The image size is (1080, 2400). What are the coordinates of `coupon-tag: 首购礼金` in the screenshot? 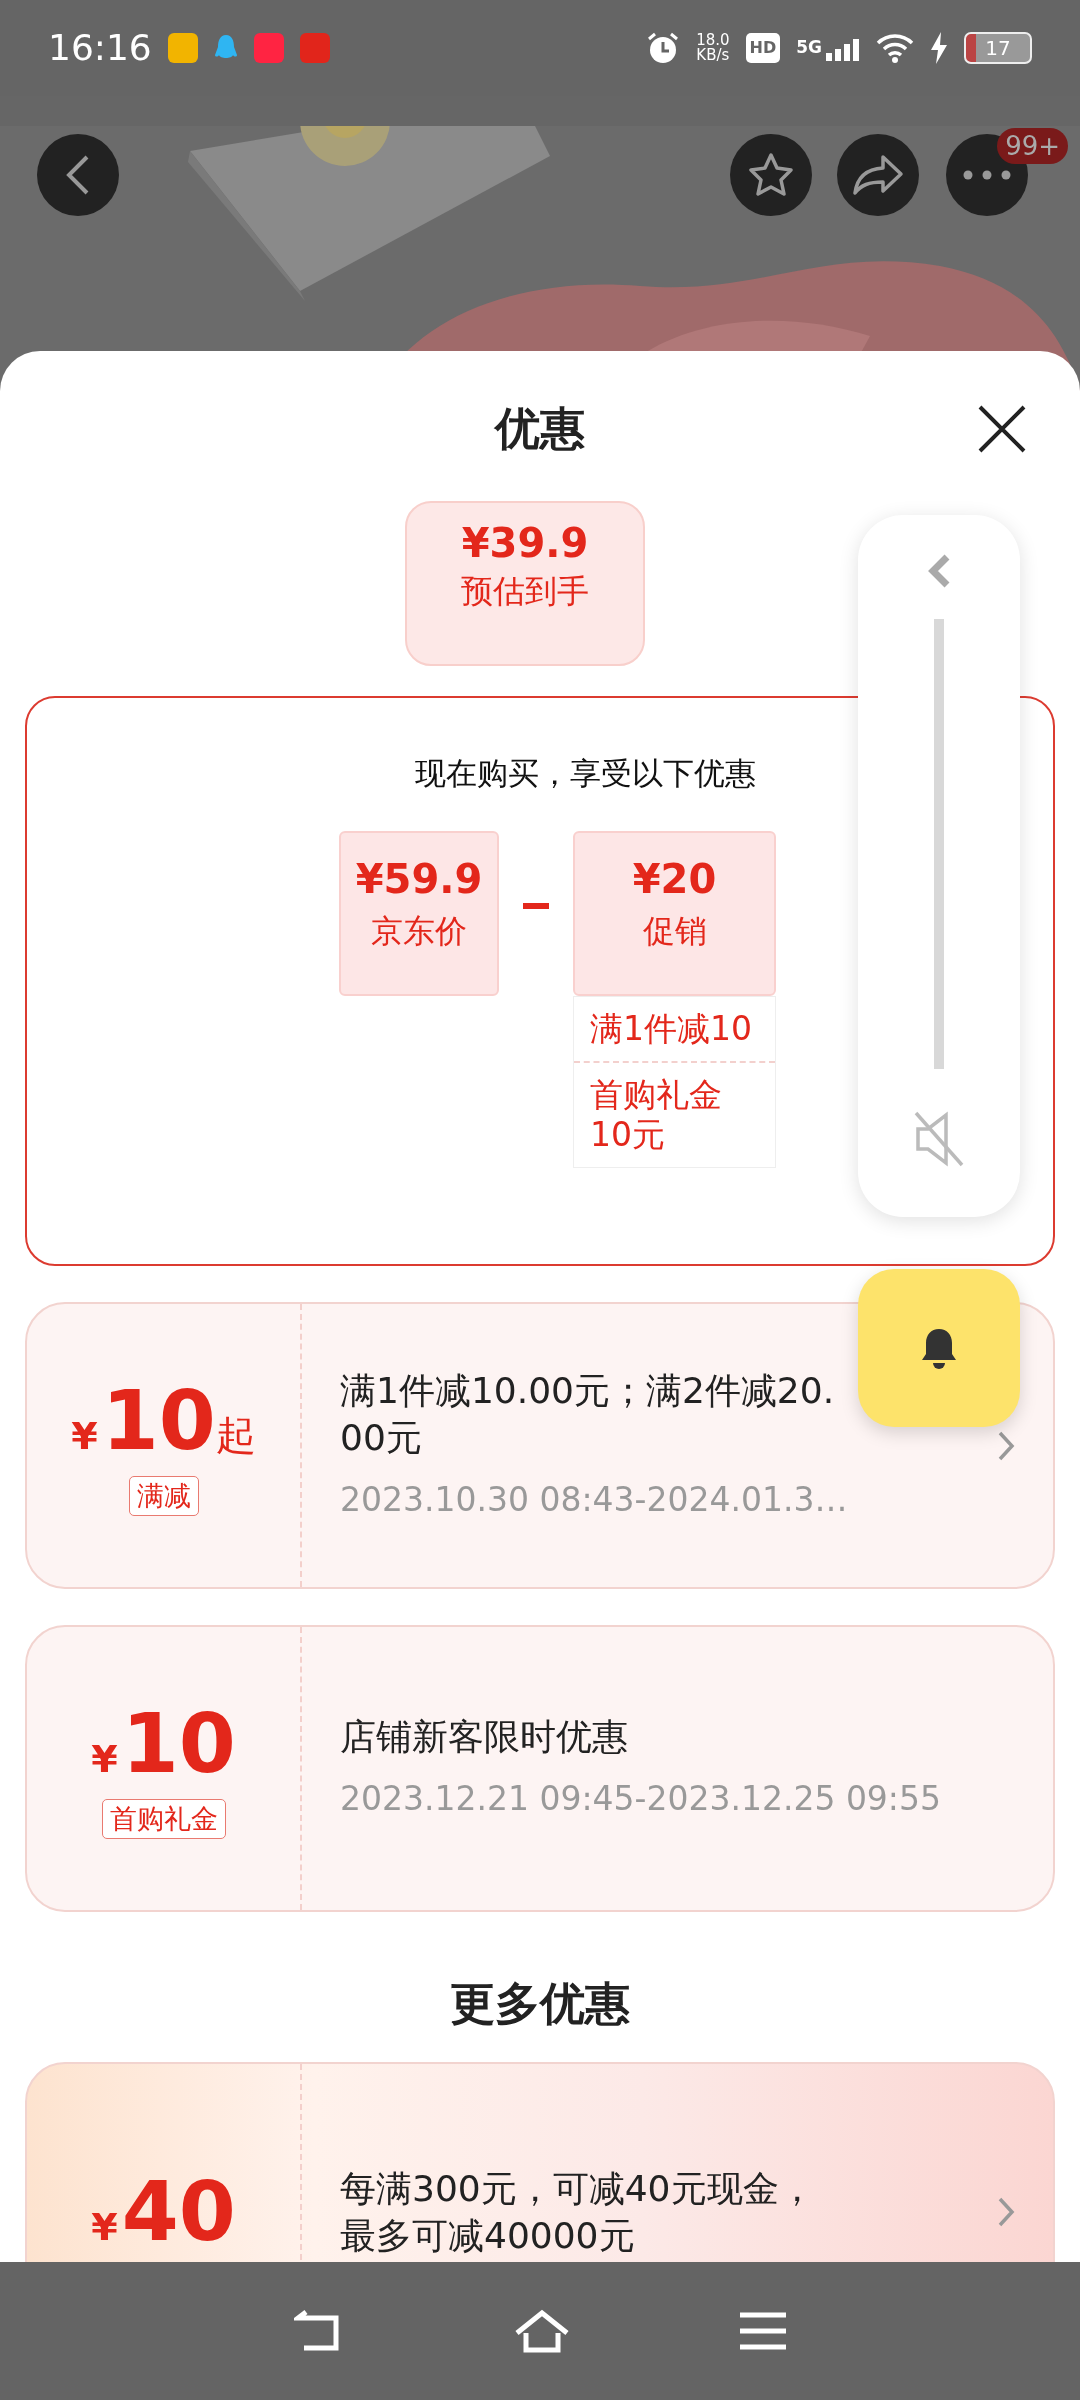 It's located at (163, 1818).